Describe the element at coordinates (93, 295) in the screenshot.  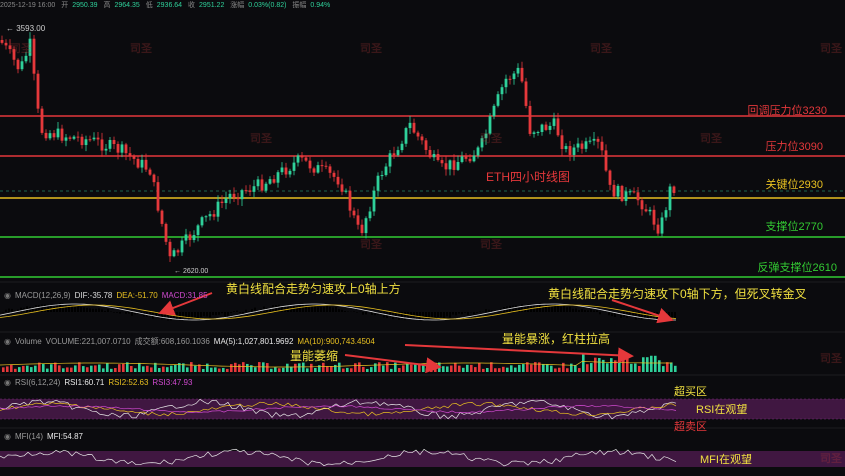
I see `macd-dif: DIF:-35.78` at that location.